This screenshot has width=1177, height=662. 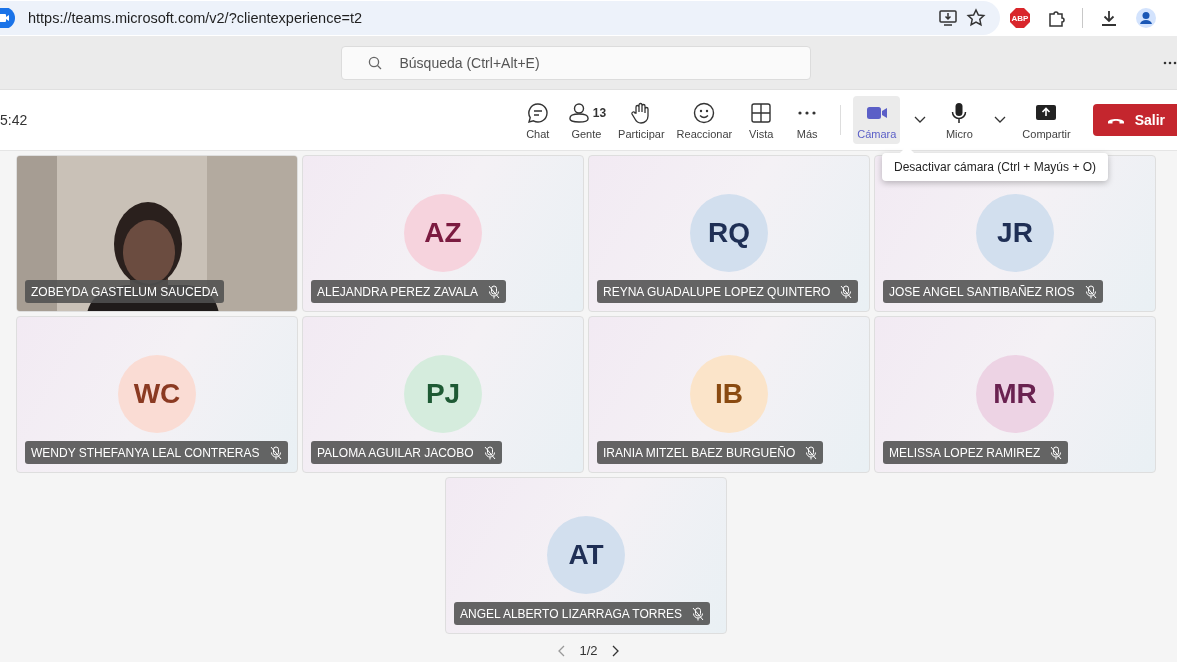 What do you see at coordinates (1109, 18) in the screenshot?
I see `download-icon` at bounding box center [1109, 18].